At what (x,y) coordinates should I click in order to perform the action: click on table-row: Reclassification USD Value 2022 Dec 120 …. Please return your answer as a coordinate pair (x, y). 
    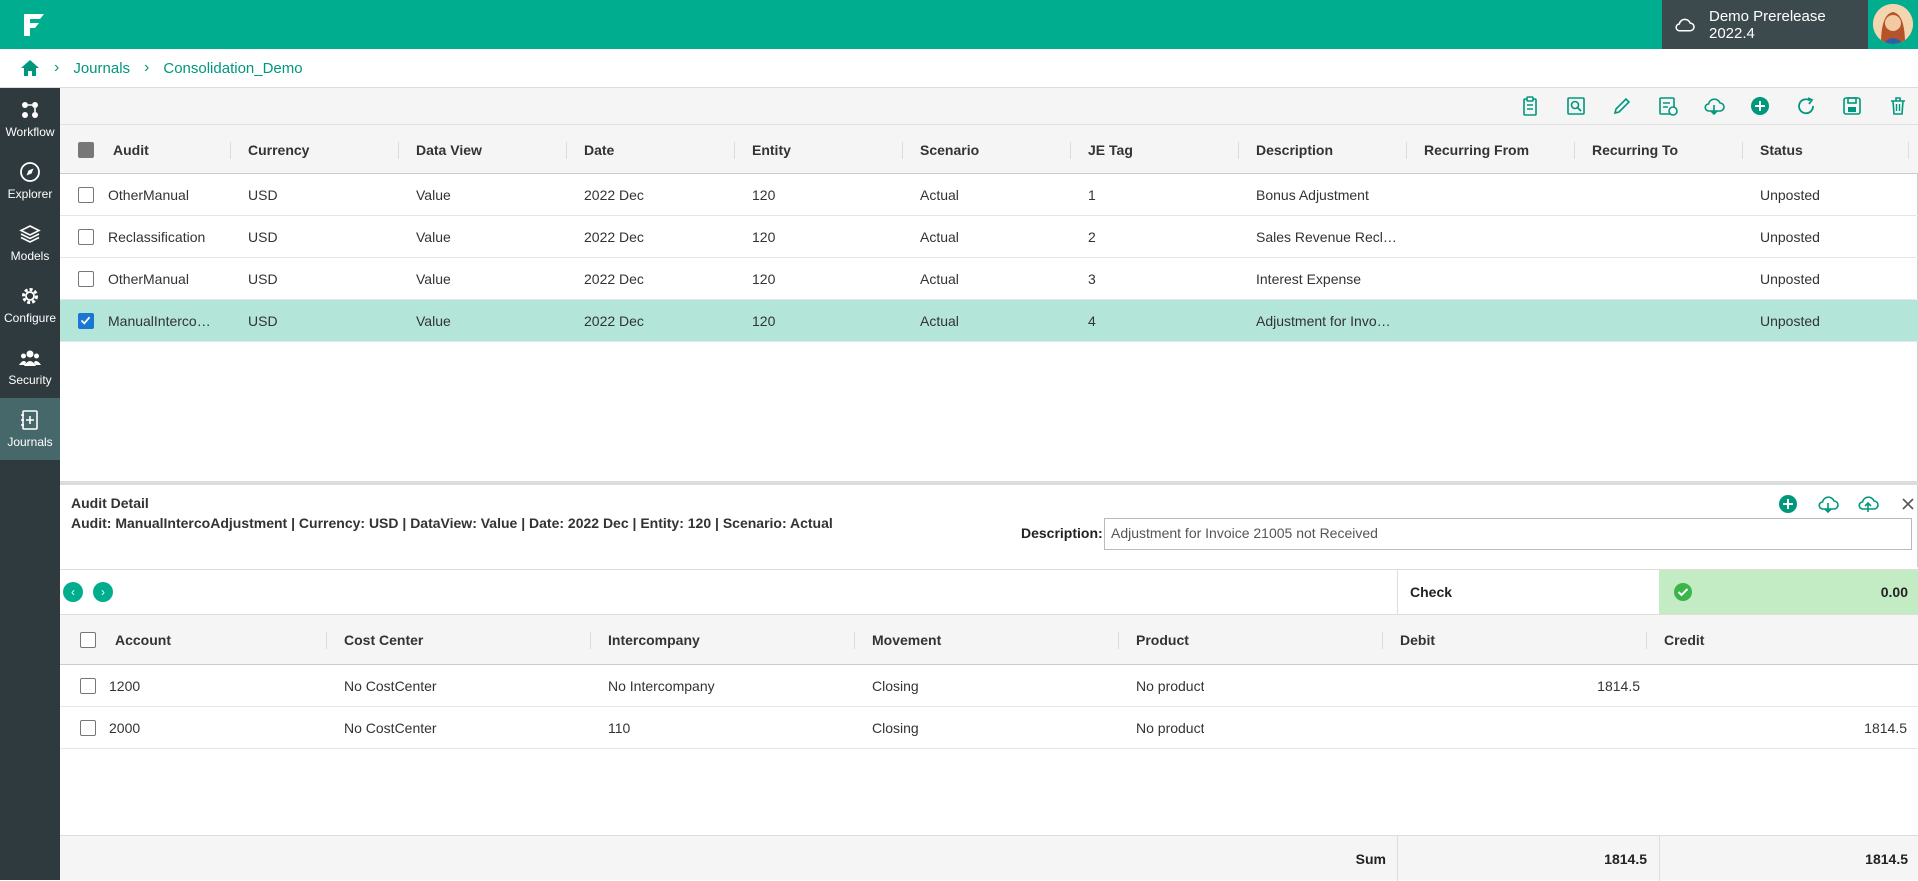
    Looking at the image, I should click on (989, 237).